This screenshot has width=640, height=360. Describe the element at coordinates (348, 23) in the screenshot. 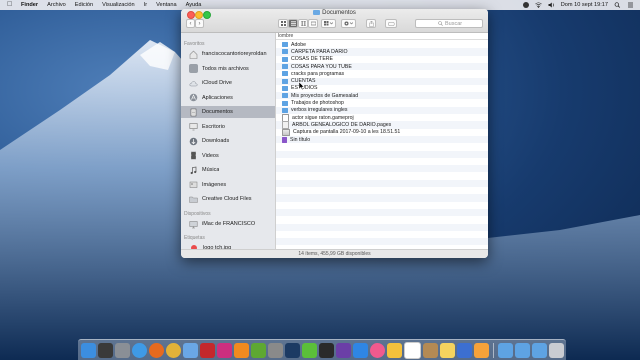

I see `action-button` at that location.